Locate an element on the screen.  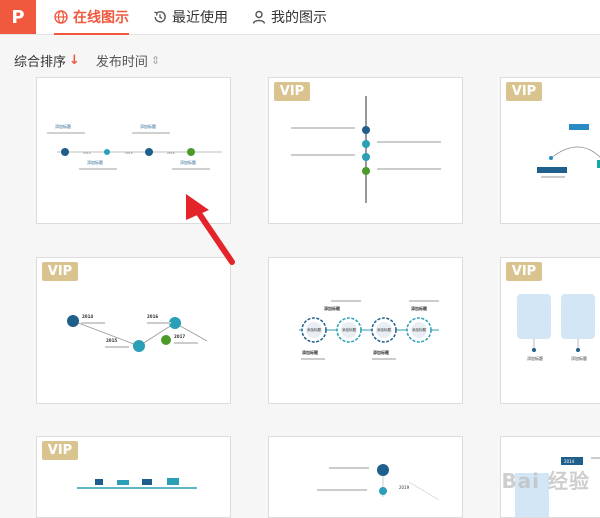
history-icon is located at coordinates (160, 17).